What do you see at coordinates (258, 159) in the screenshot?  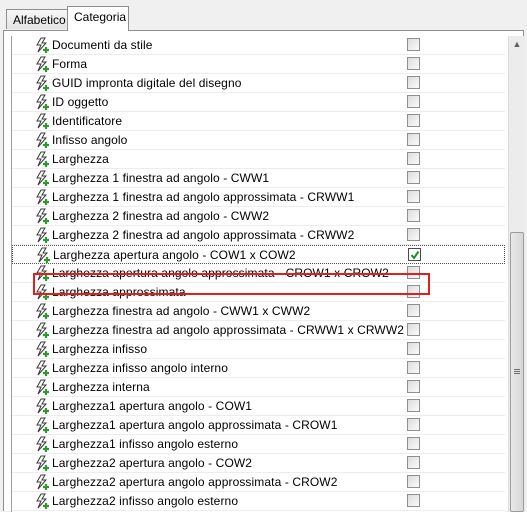 I see `property-row: Larghezza` at bounding box center [258, 159].